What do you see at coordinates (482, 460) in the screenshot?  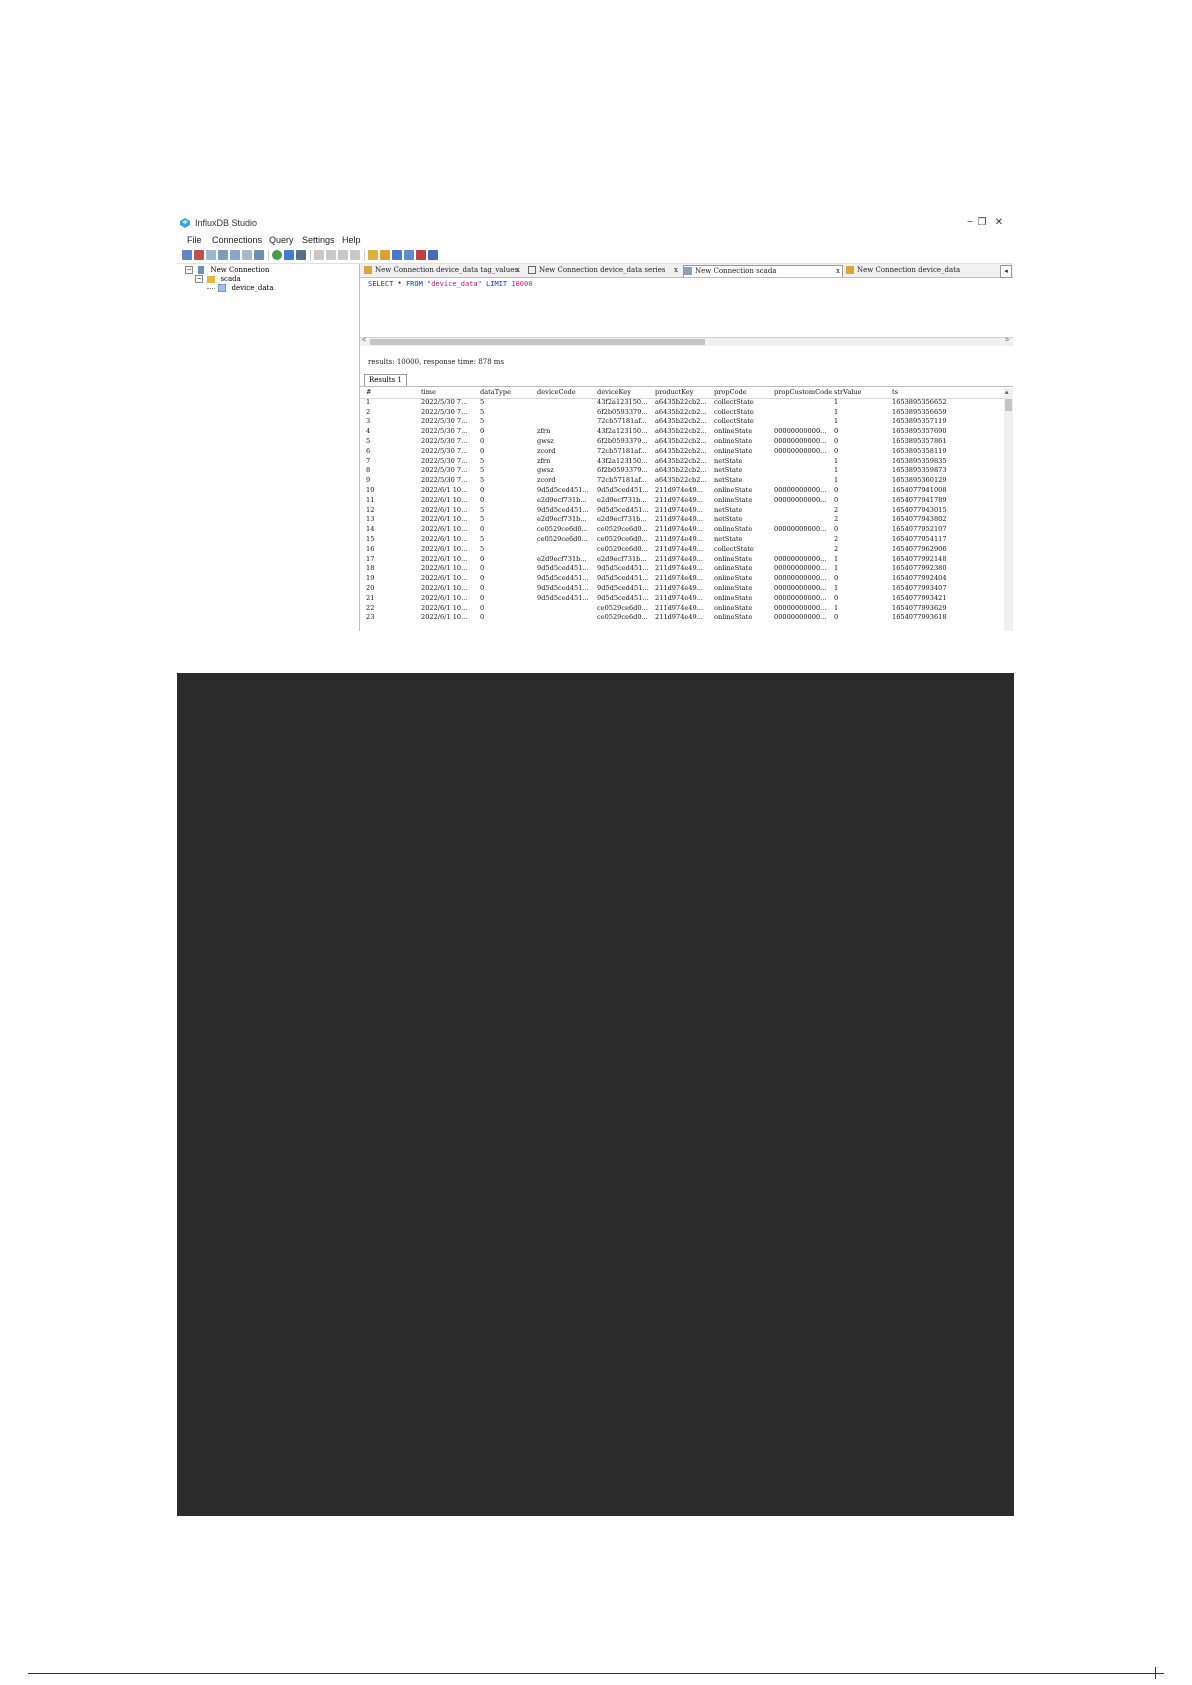 I see `cell-data-type: 5` at bounding box center [482, 460].